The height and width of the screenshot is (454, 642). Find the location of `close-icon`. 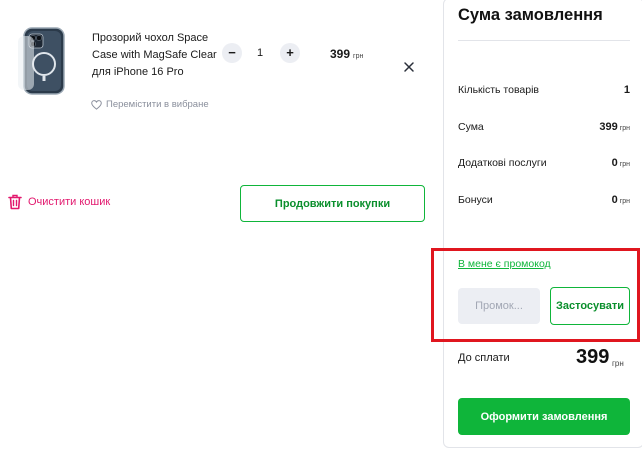

close-icon is located at coordinates (409, 67).